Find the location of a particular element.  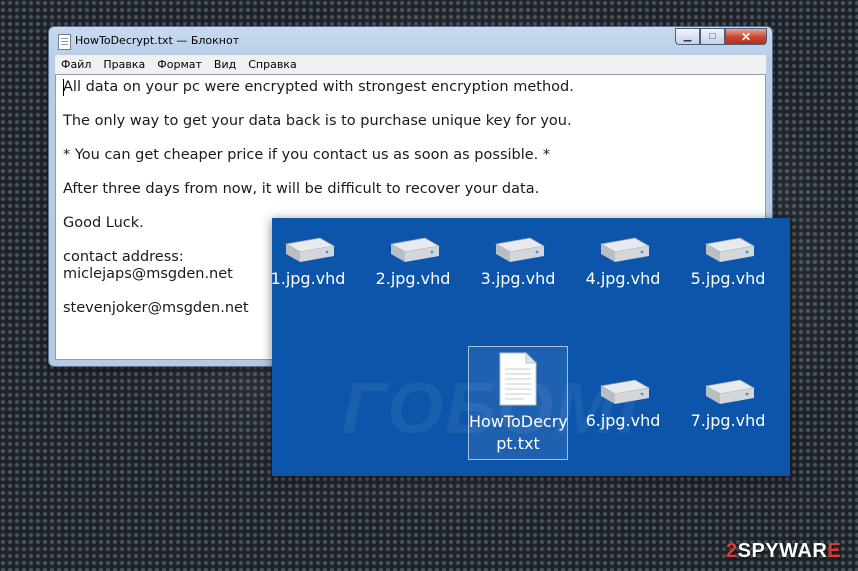

logo-text: SPYWAR is located at coordinates (782, 551).